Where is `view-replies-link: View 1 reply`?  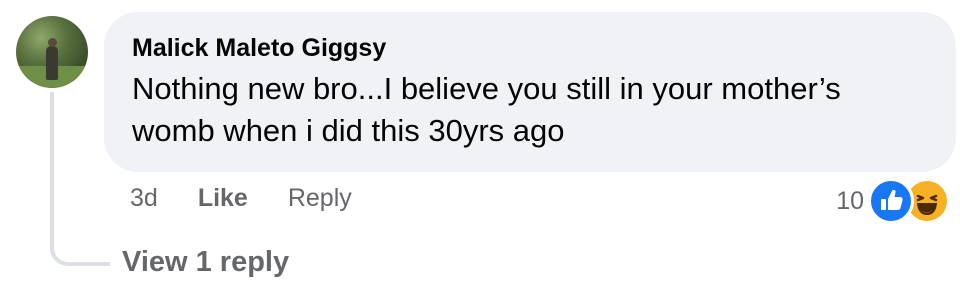
view-replies-link: View 1 reply is located at coordinates (205, 262).